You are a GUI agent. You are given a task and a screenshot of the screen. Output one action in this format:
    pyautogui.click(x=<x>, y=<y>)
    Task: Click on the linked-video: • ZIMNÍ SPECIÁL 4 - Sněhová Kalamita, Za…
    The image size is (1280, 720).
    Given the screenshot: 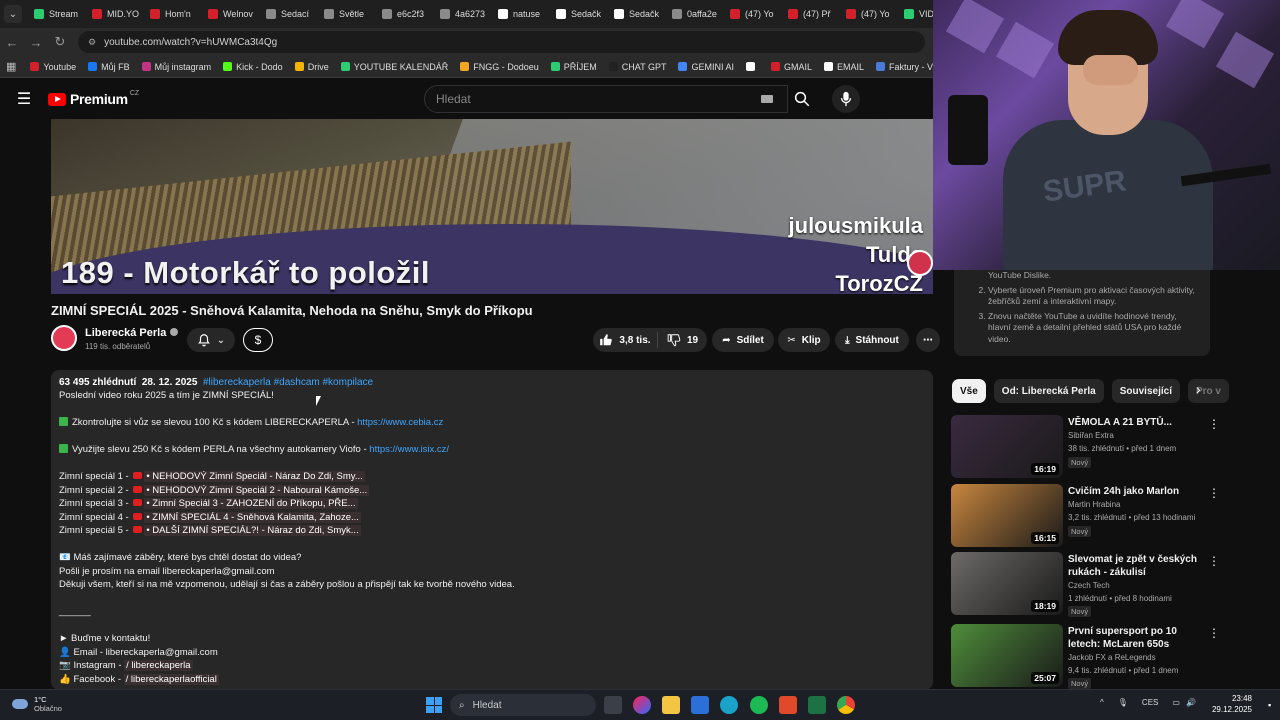 What is the action you would take?
    pyautogui.click(x=252, y=517)
    